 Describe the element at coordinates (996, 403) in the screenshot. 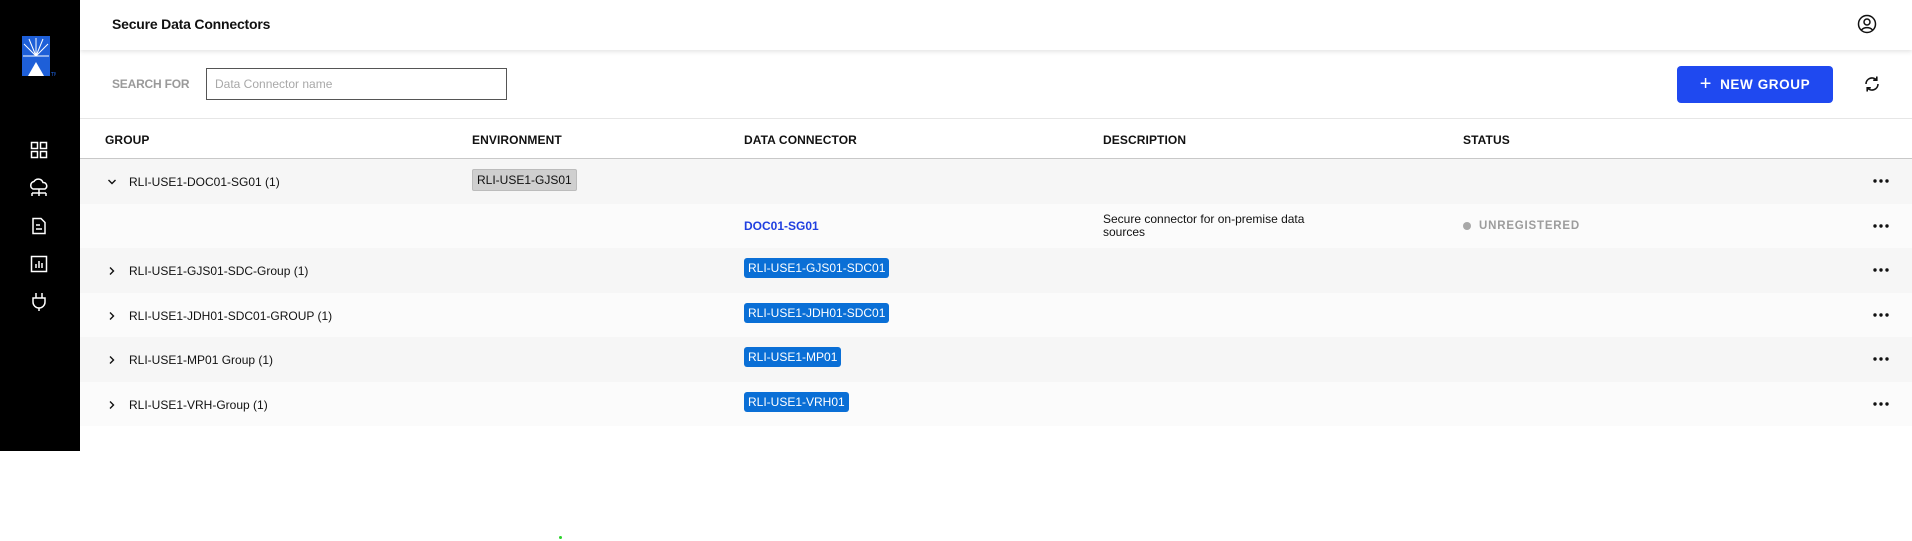

I see `table-row: RLI-USE1-VRH-Group (1) RLI-USE1-VRH01` at that location.